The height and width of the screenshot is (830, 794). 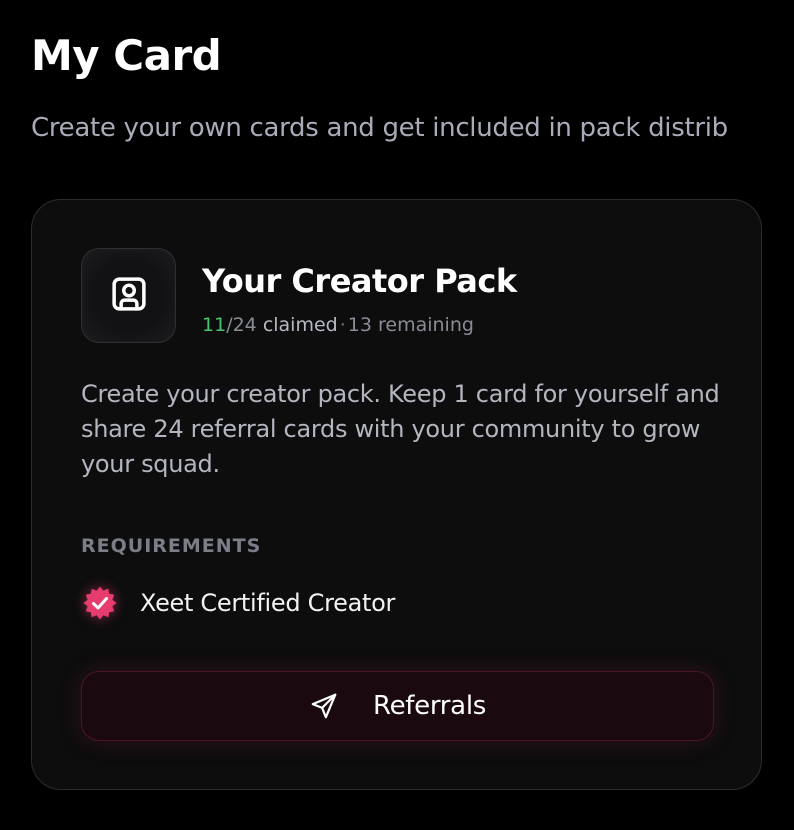 What do you see at coordinates (126, 55) in the screenshot?
I see `page-title: My Card` at bounding box center [126, 55].